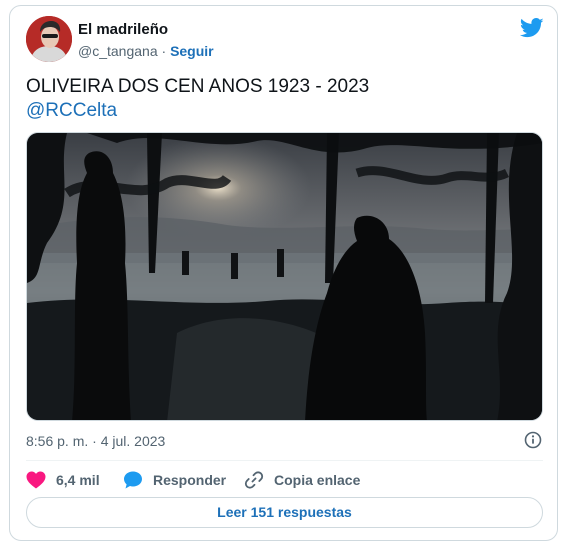 Image resolution: width=565 pixels, height=546 pixels. Describe the element at coordinates (78, 480) in the screenshot. I see `like-count: 6,4 mil` at that location.